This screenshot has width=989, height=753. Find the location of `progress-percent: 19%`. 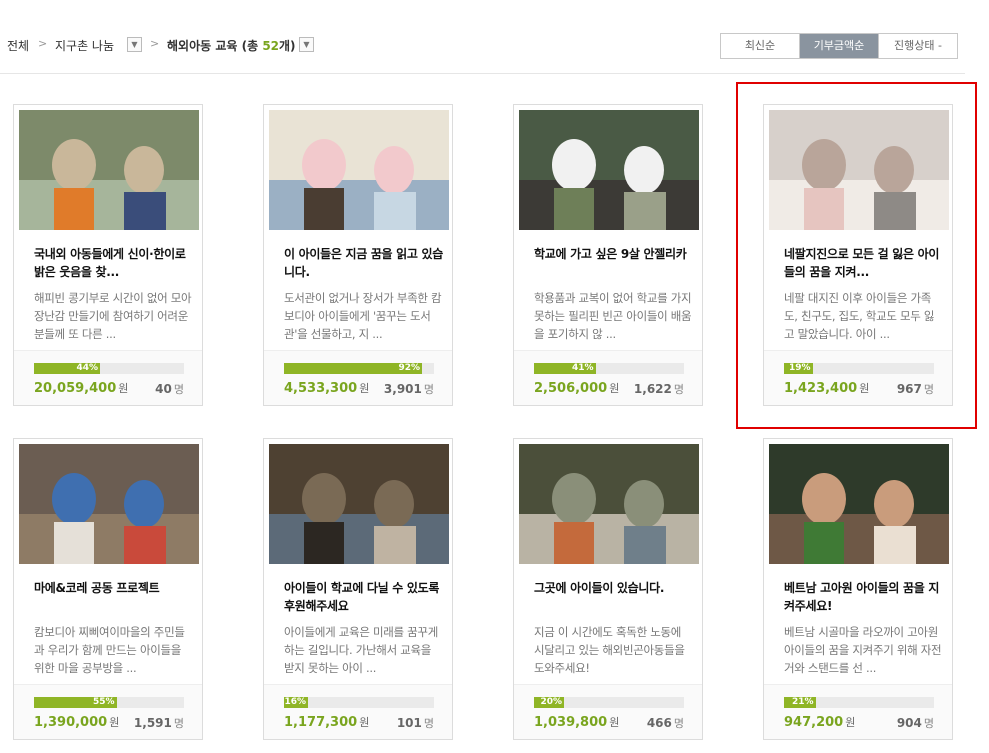

progress-percent: 19% is located at coordinates (799, 368).